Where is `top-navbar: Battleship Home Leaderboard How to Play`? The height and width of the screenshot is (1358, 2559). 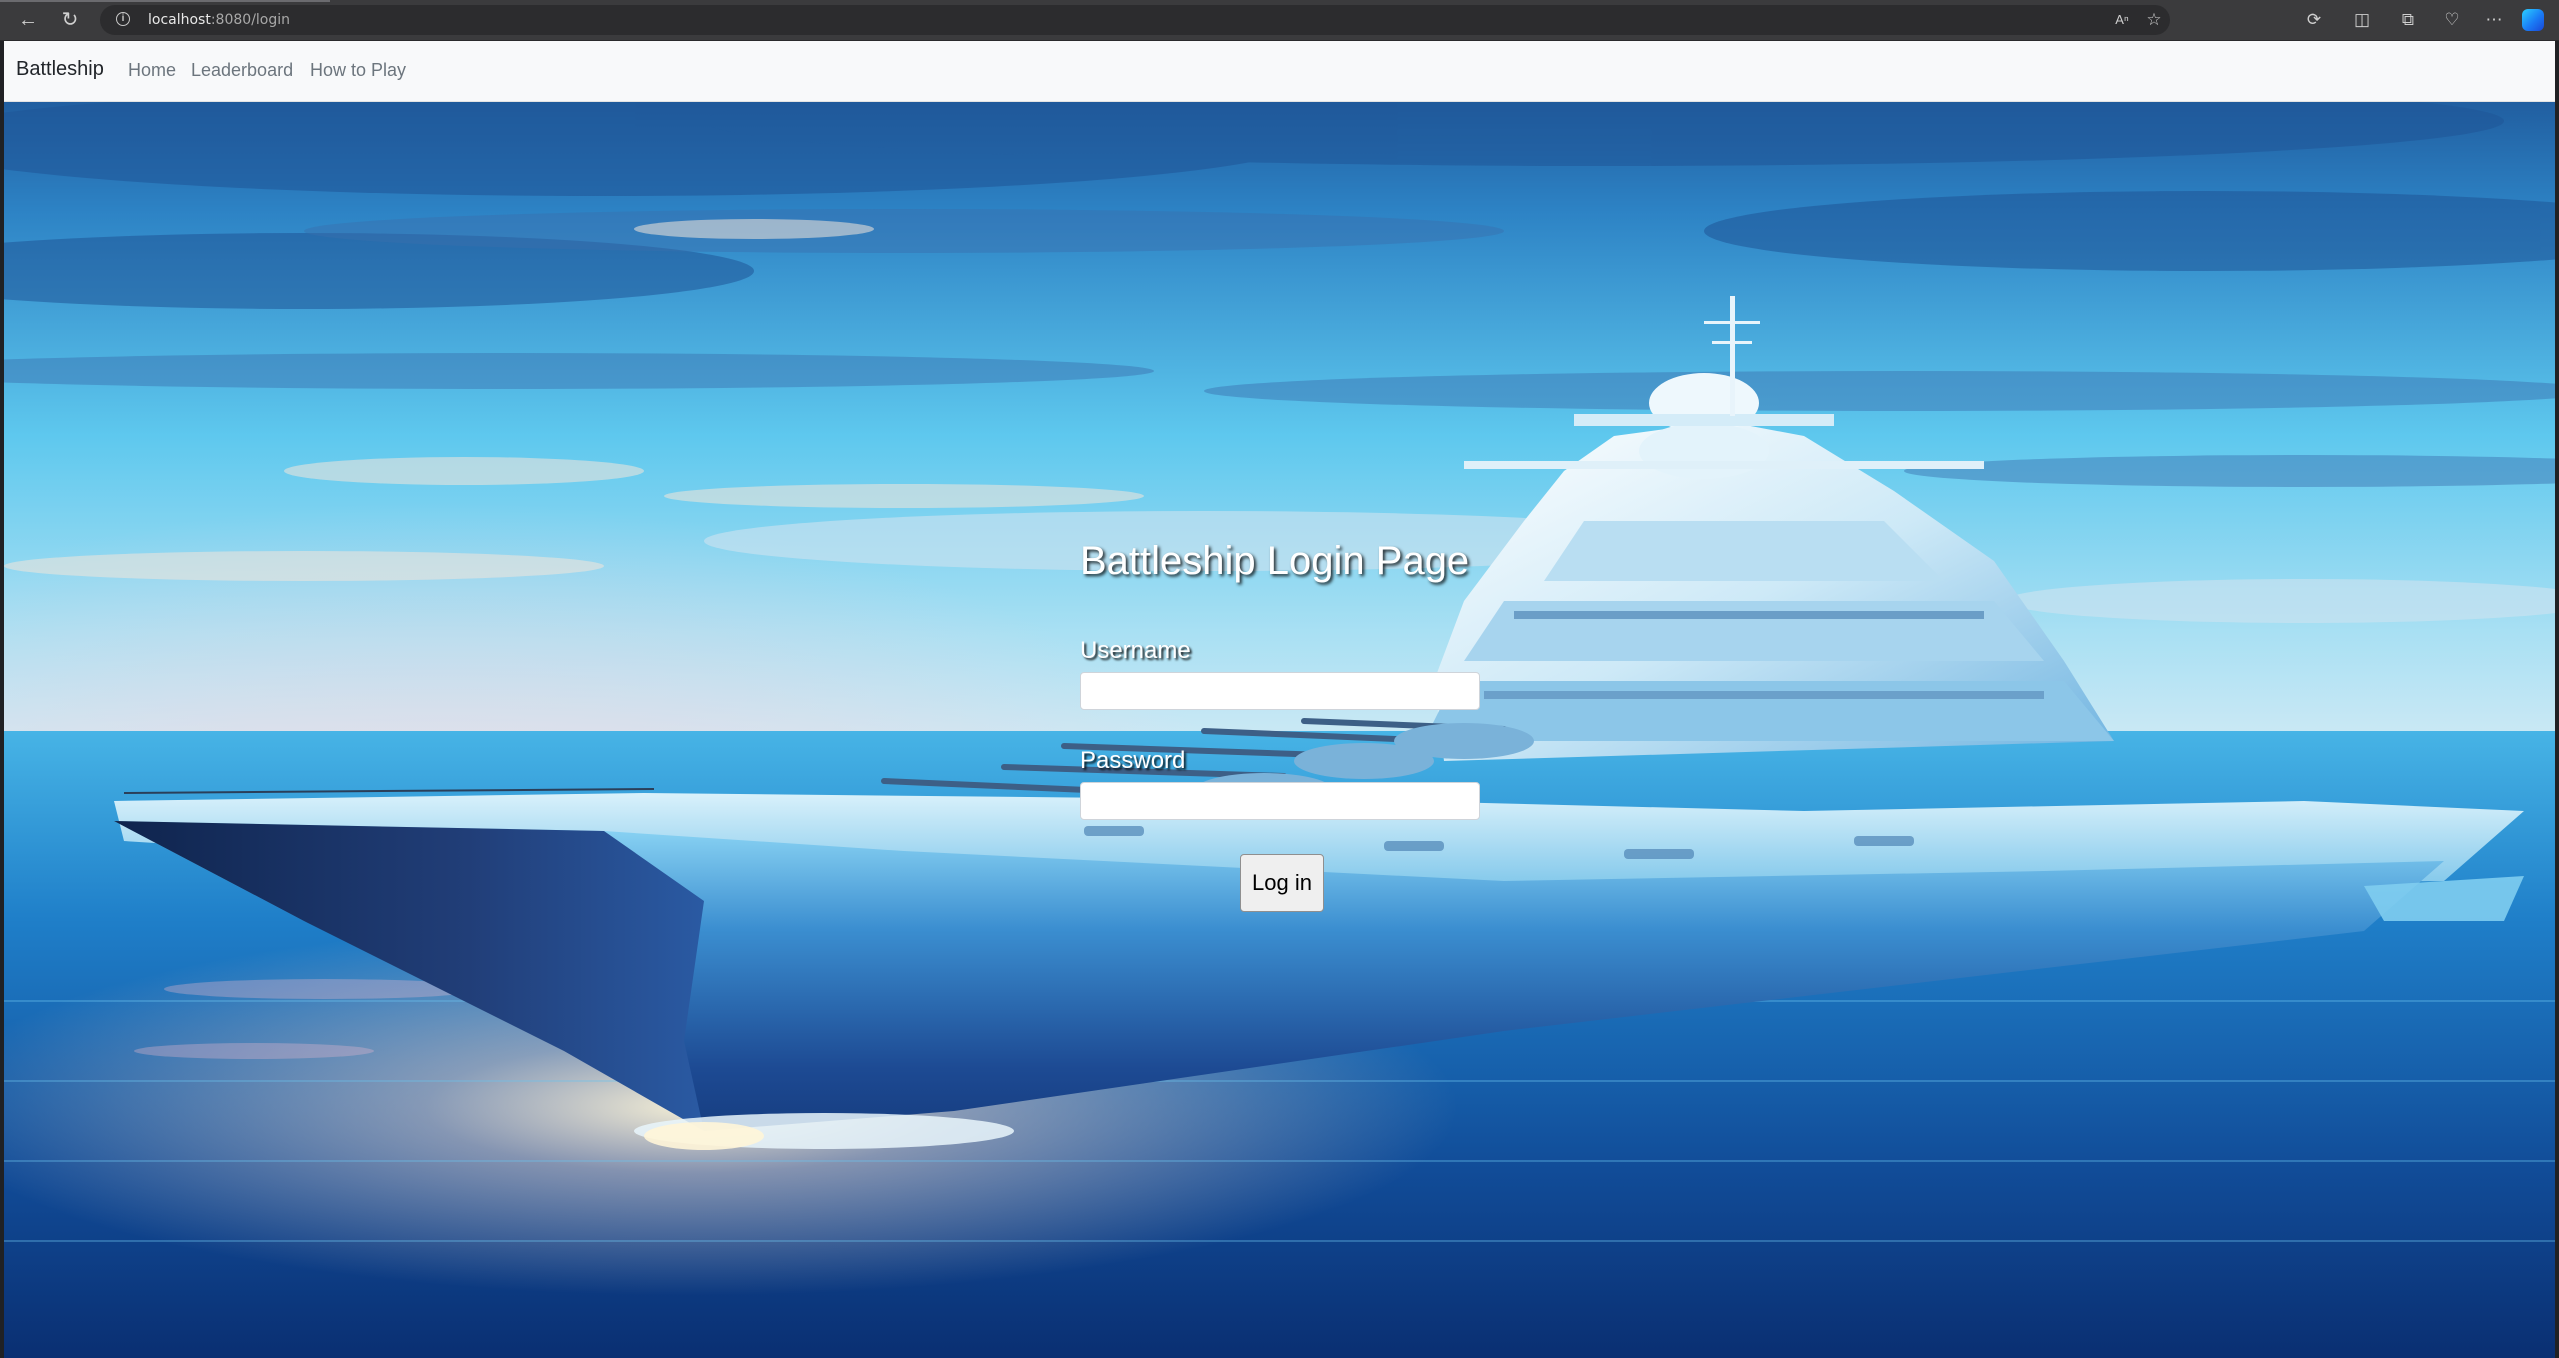 top-navbar: Battleship Home Leaderboard How to Play is located at coordinates (1279, 71).